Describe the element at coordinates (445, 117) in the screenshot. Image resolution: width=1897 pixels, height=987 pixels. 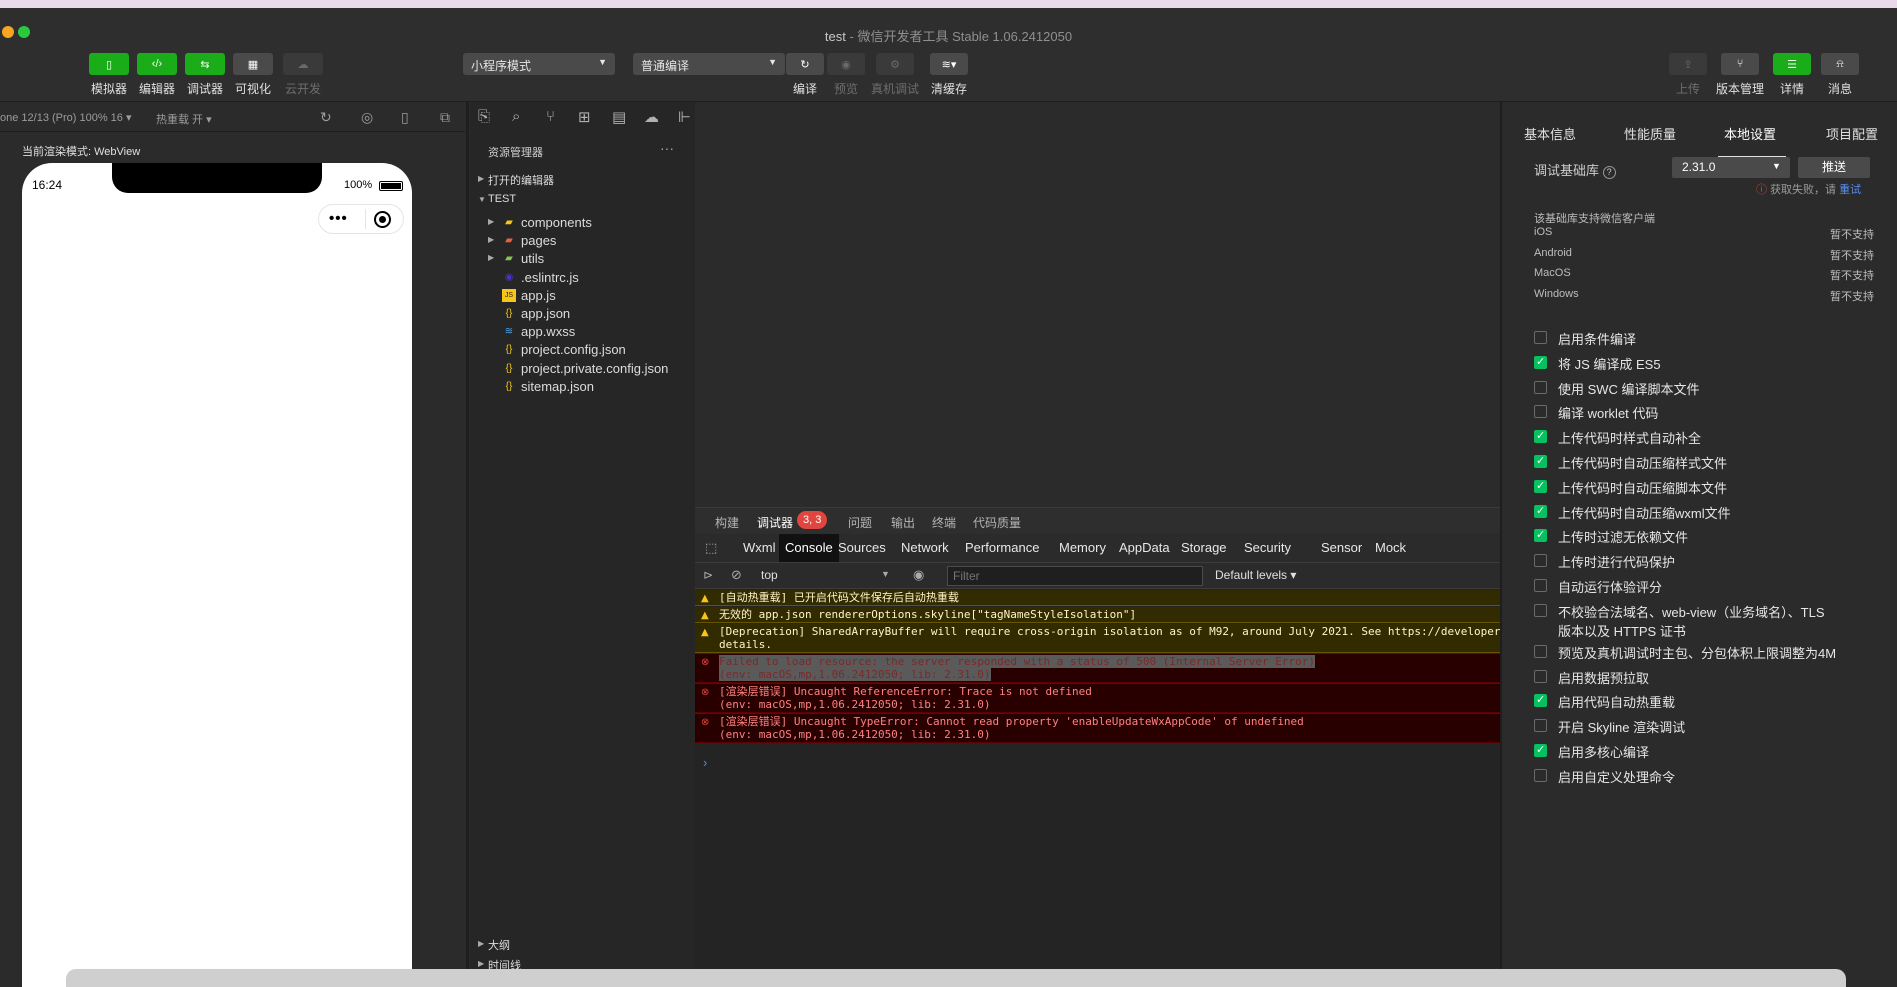
I see `popout-icon: ⧉` at that location.